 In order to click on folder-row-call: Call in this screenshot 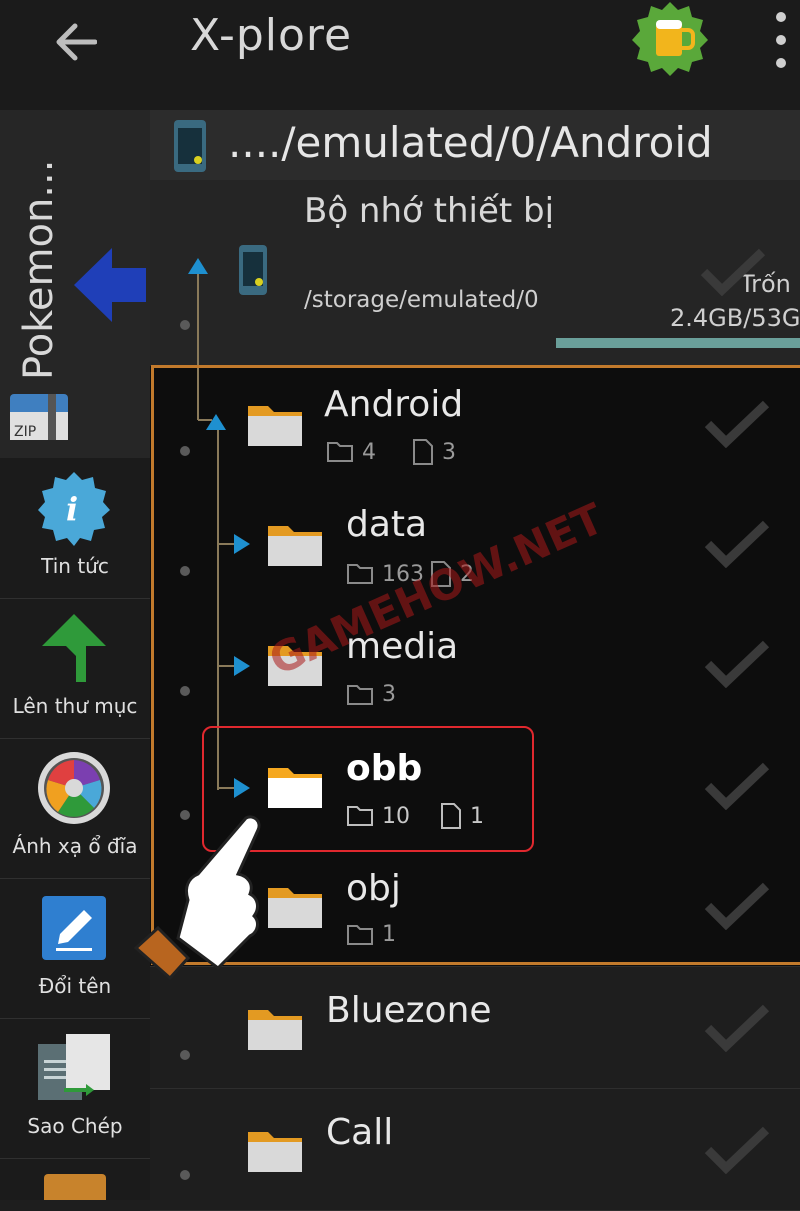, I will do `click(475, 1150)`.